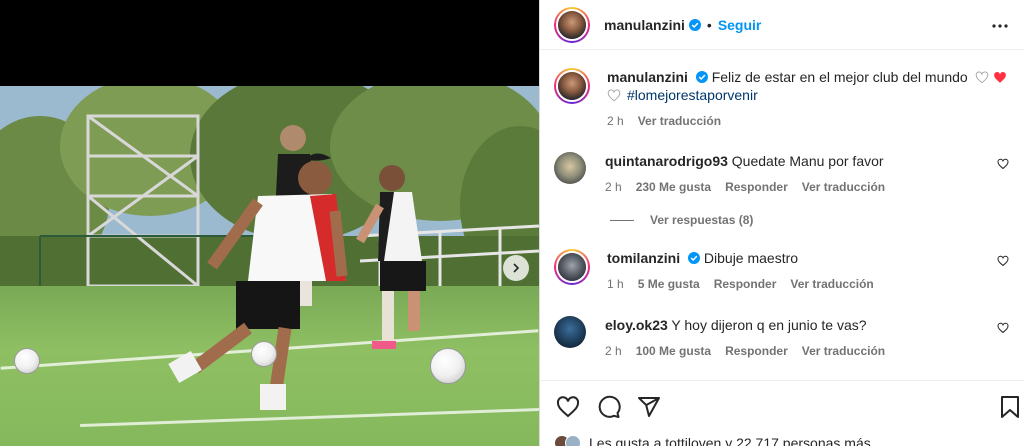 This screenshot has height=446, width=1024. I want to click on comment-likes: 5 Me gusta, so click(669, 284).